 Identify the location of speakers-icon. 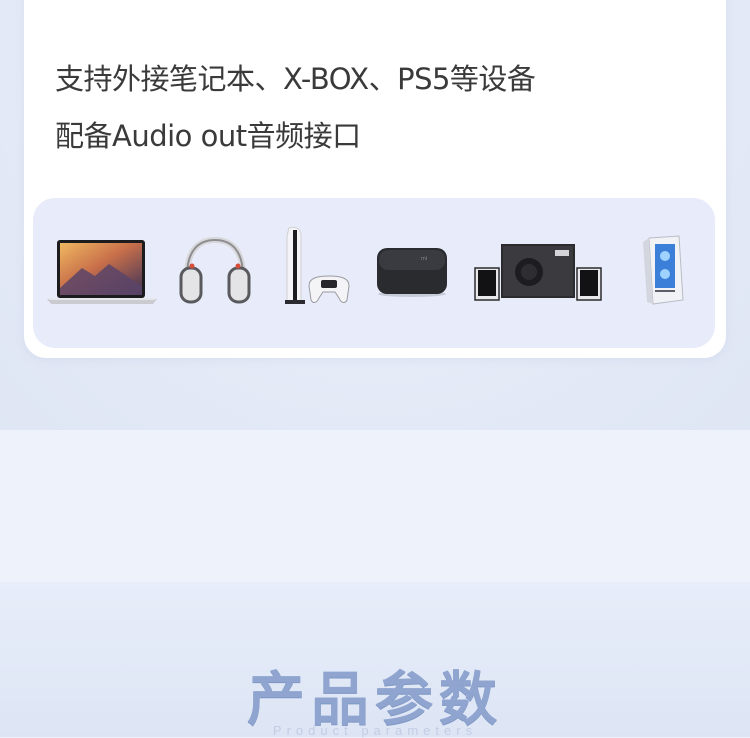
(538, 272).